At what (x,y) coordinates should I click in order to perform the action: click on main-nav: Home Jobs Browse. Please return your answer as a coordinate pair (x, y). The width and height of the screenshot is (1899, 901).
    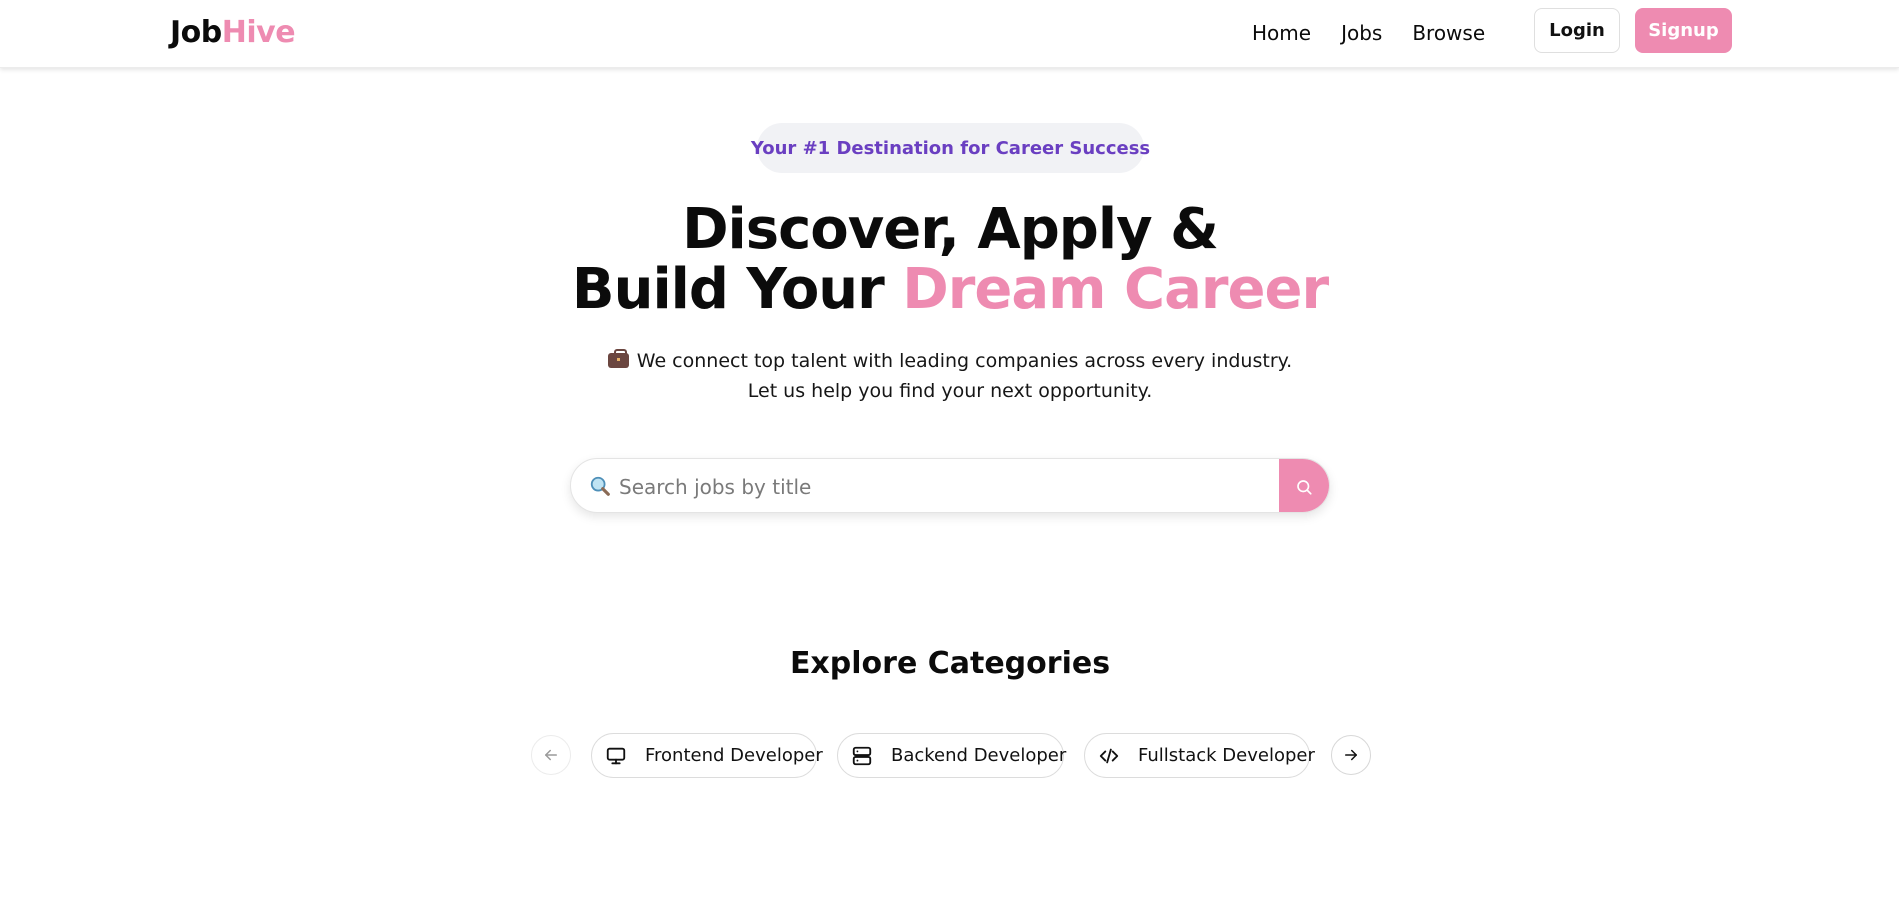
    Looking at the image, I should click on (1368, 33).